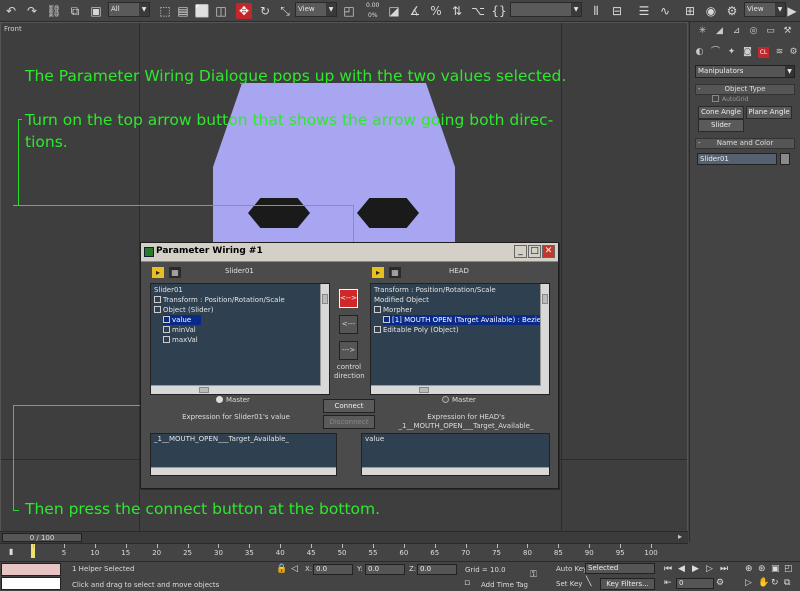 The width and height of the screenshot is (800, 591). I want to click on window-crossing-icon: ◫, so click(221, 11).